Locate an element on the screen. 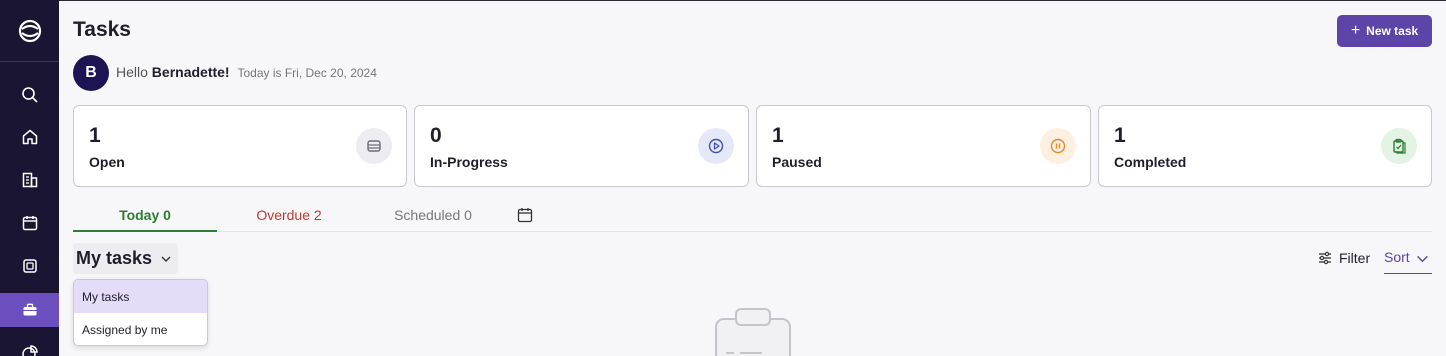  building-icon is located at coordinates (29, 180).